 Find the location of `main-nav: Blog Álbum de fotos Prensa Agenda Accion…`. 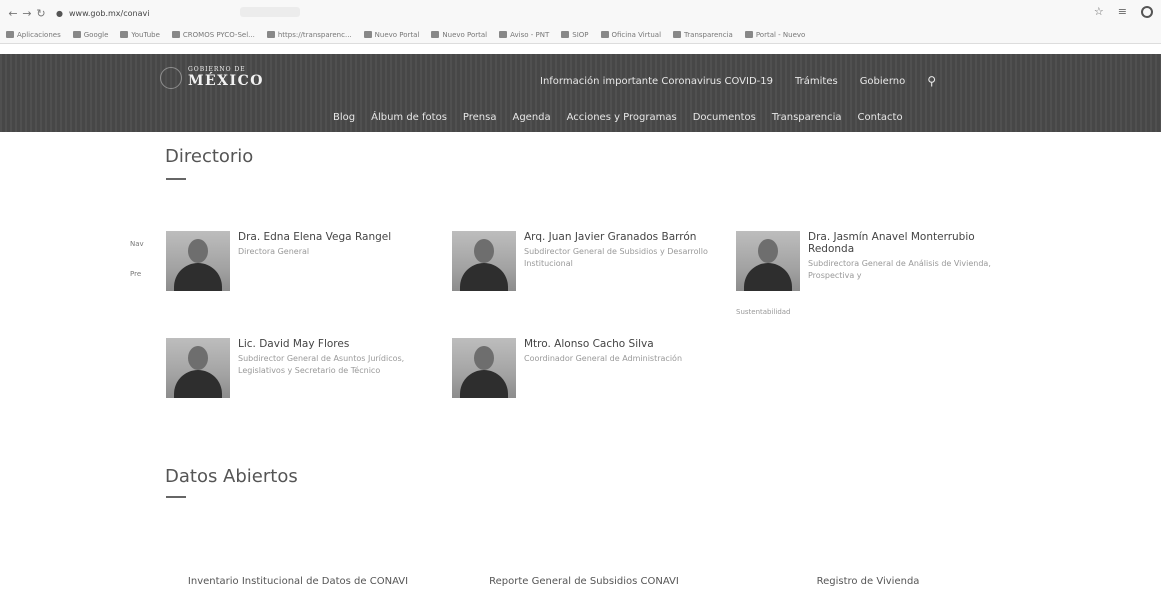

main-nav: Blog Álbum de fotos Prensa Agenda Accion… is located at coordinates (618, 117).